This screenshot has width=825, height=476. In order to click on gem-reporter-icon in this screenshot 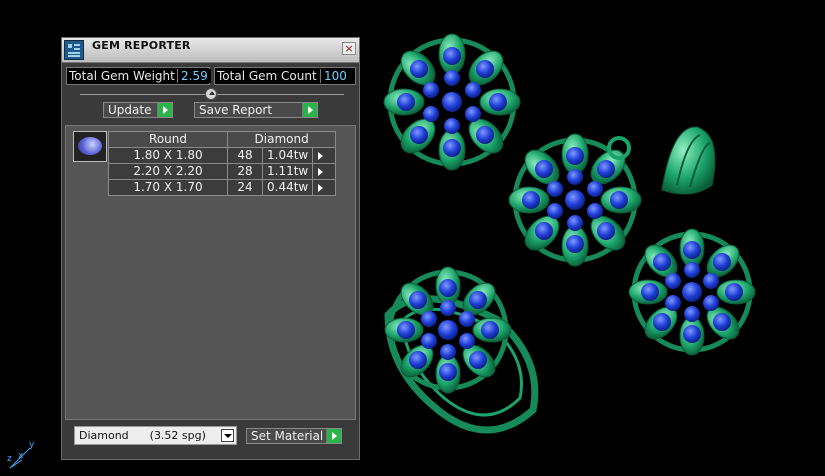, I will do `click(74, 50)`.